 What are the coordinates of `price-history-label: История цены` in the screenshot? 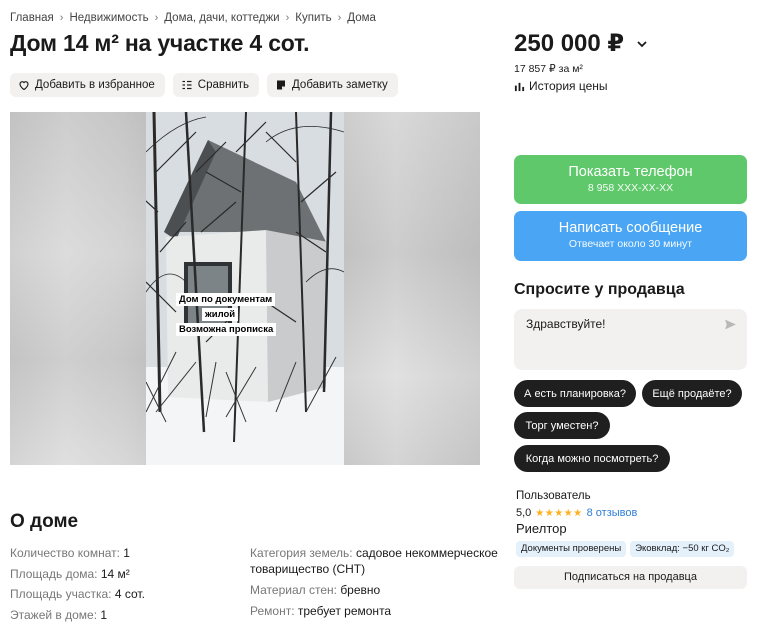 It's located at (568, 86).